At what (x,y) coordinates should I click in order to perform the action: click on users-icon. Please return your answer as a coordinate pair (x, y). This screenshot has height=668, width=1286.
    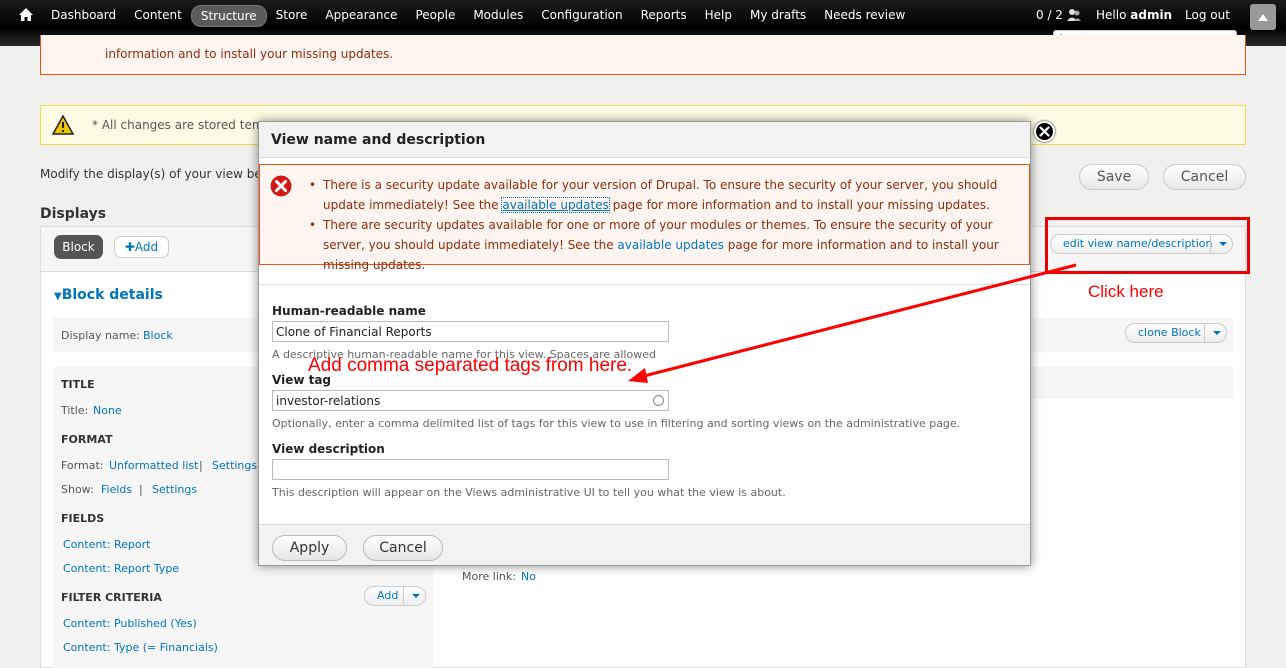
    Looking at the image, I should click on (1074, 15).